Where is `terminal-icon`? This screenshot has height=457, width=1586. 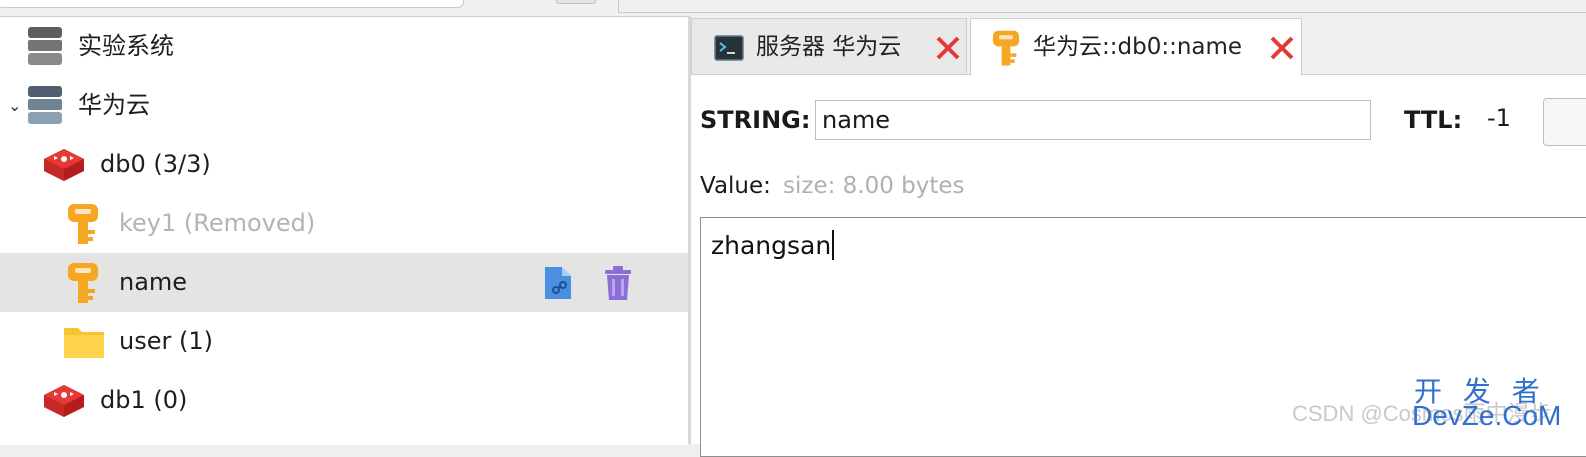 terminal-icon is located at coordinates (729, 48).